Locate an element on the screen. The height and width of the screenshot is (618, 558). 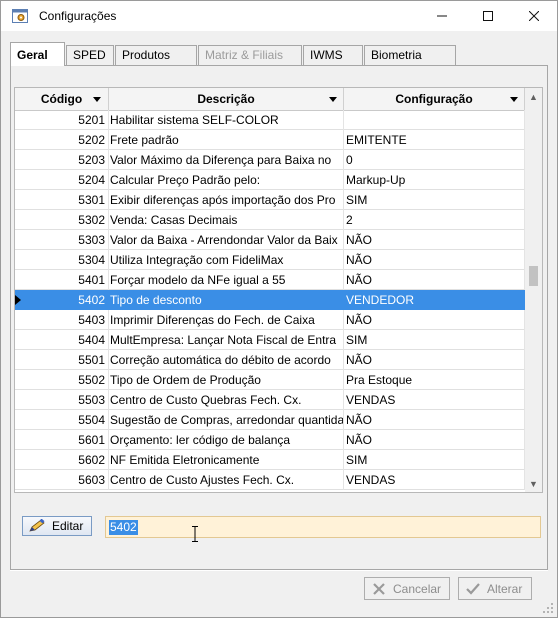
table-row: 5302 Venda: Casas Decimais 2 is located at coordinates (270, 220).